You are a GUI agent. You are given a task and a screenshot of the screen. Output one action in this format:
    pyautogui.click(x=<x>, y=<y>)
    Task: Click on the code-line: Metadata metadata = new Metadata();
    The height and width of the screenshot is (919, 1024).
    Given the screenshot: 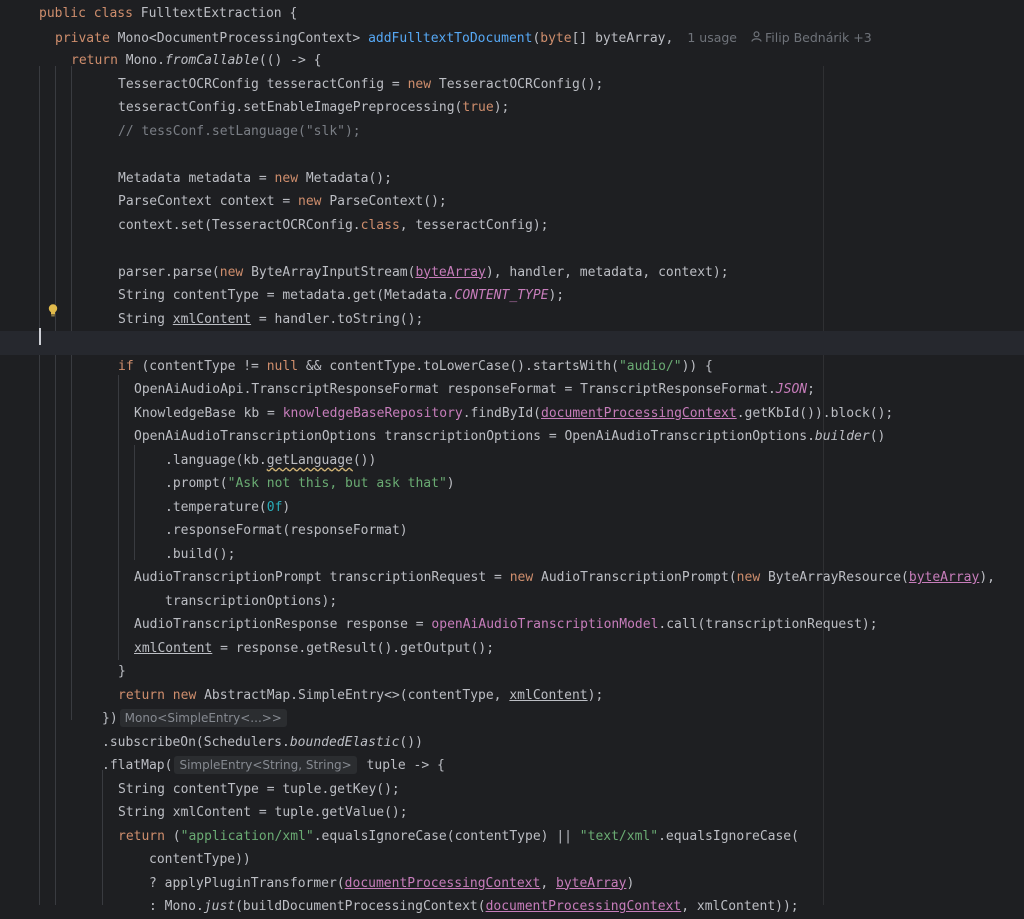 What is the action you would take?
    pyautogui.click(x=512, y=179)
    